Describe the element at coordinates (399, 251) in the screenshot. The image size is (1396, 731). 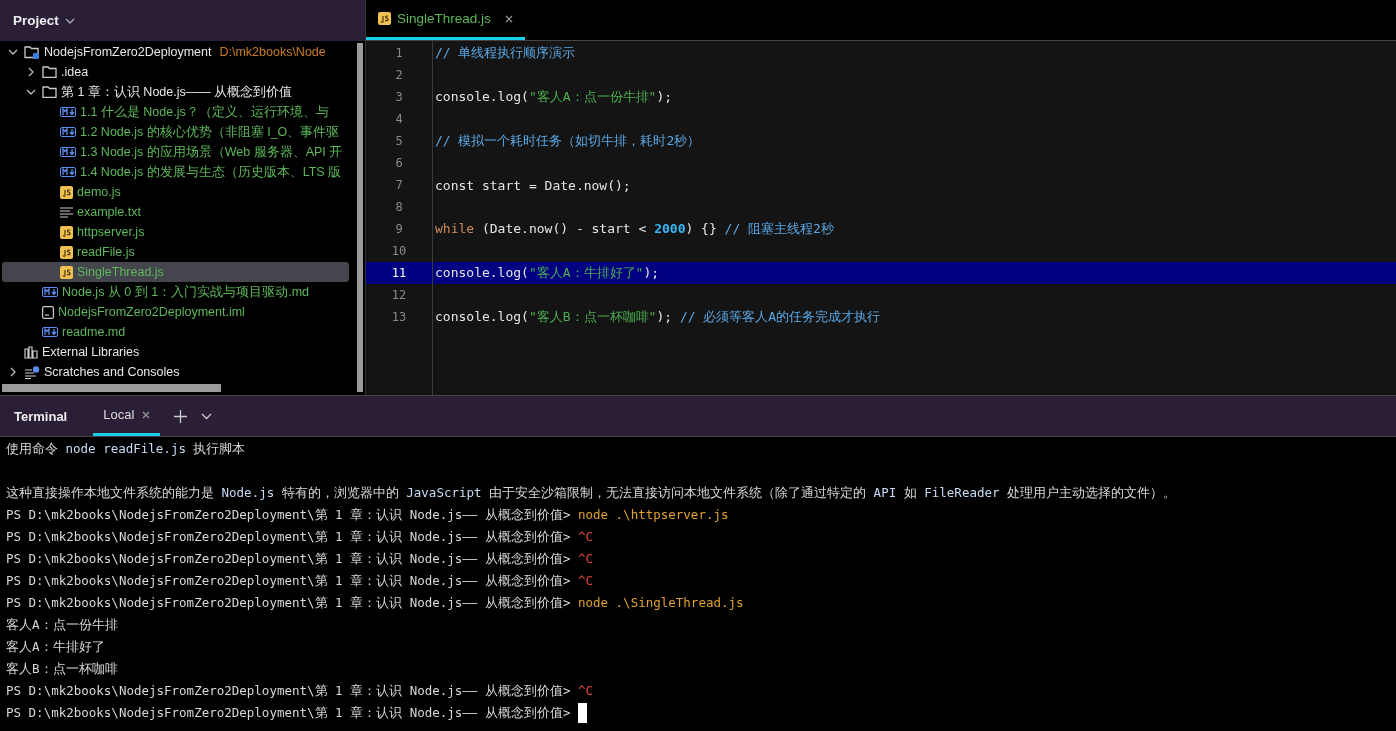
I see `line-number: 10` at that location.